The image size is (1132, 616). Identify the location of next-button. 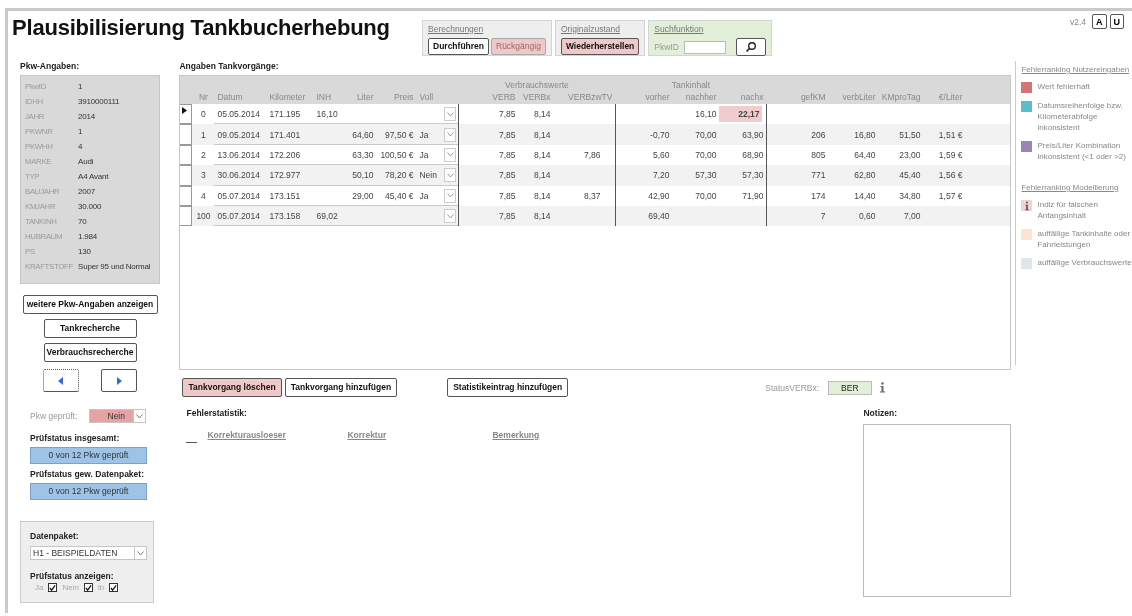
(119, 380).